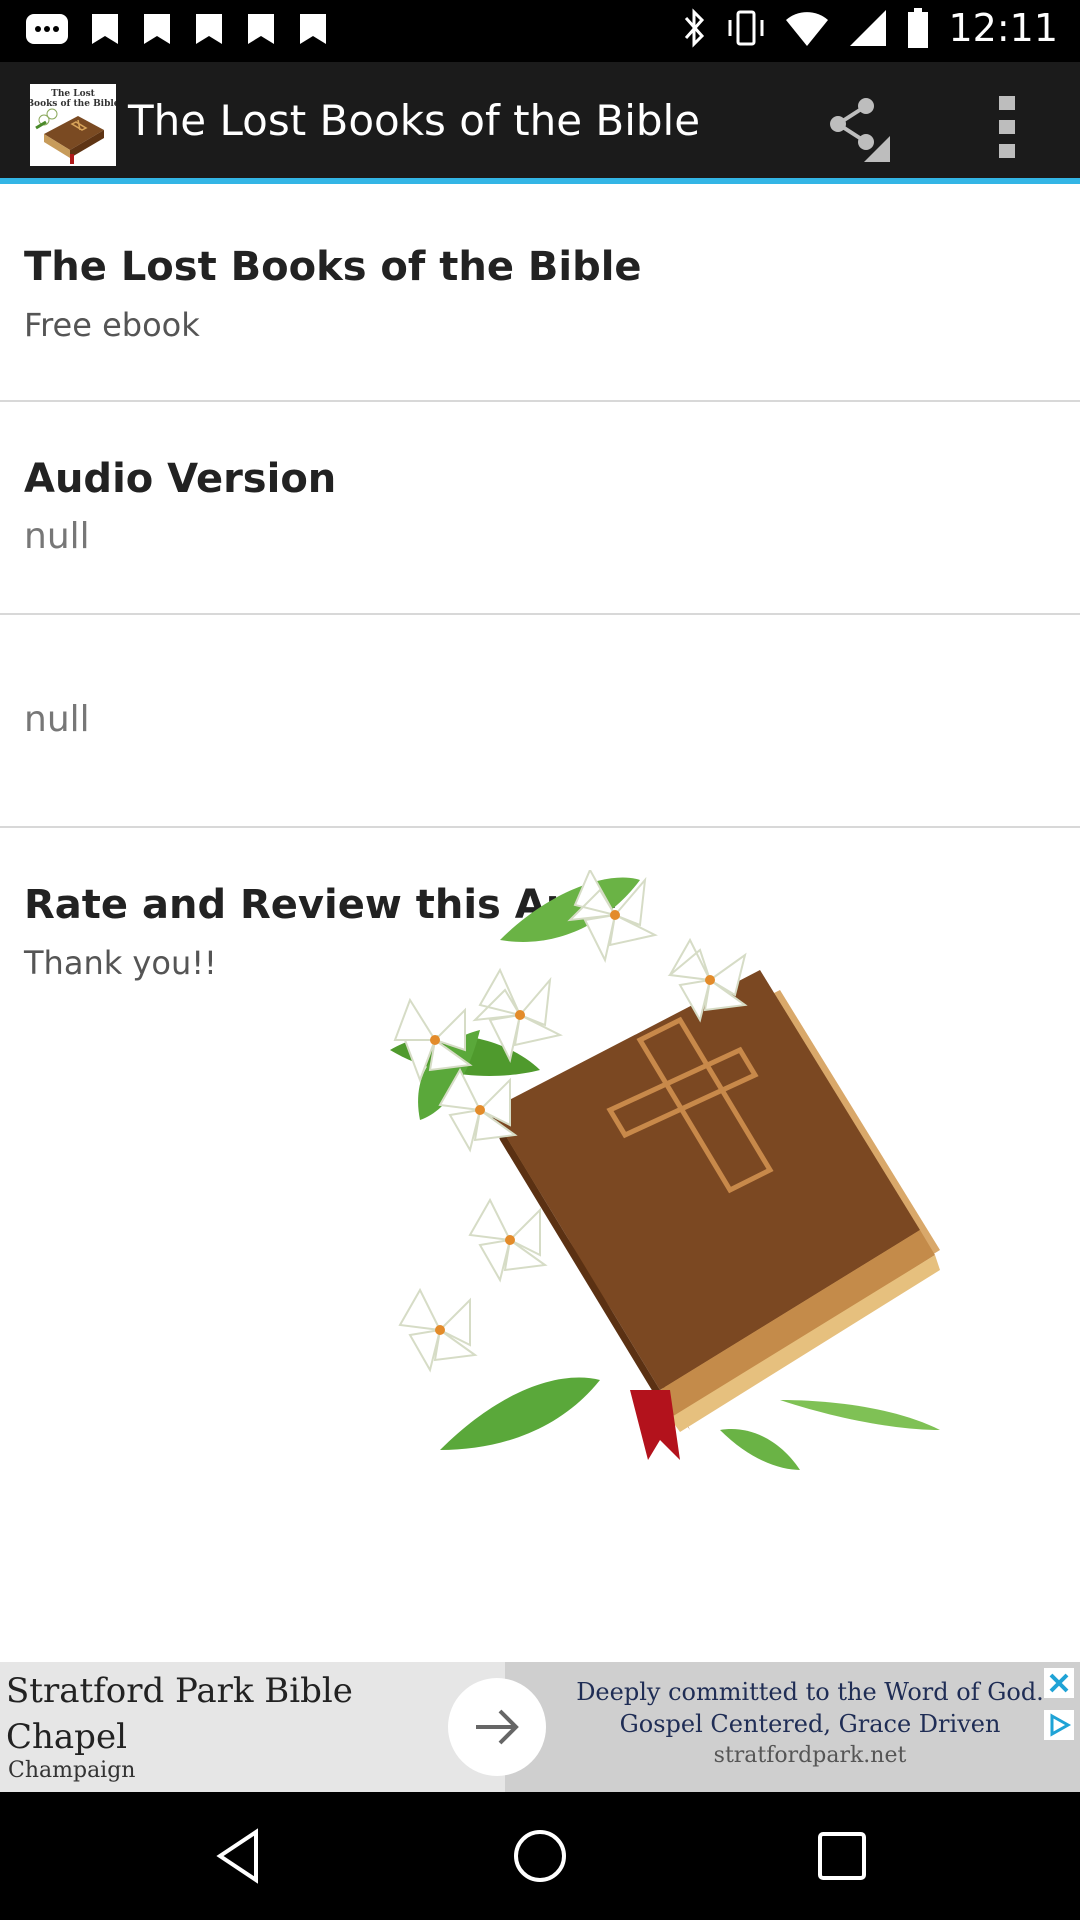 This screenshot has height=1920, width=1080. I want to click on signal-icon, so click(868, 28).